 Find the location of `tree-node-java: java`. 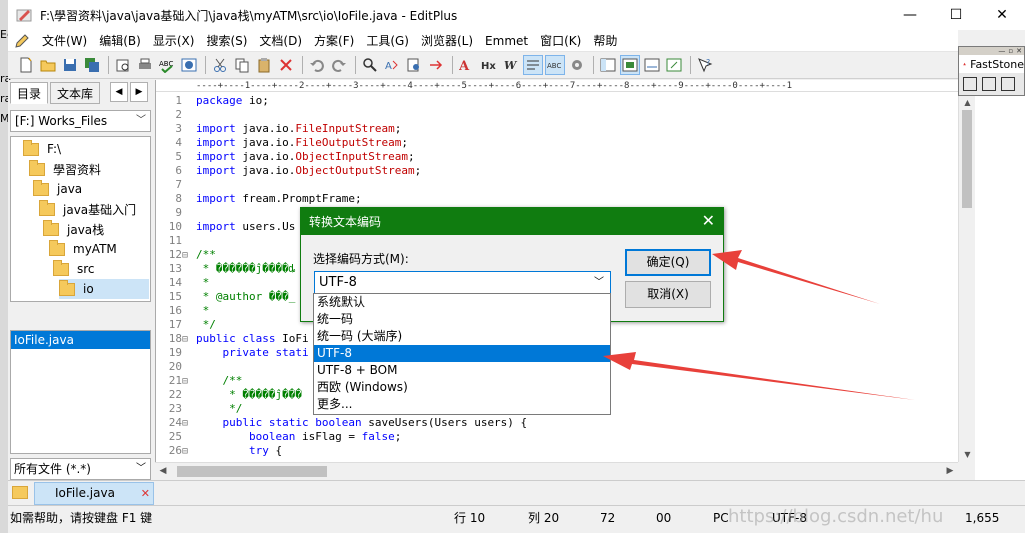

tree-node-java: java is located at coordinates (57, 189).